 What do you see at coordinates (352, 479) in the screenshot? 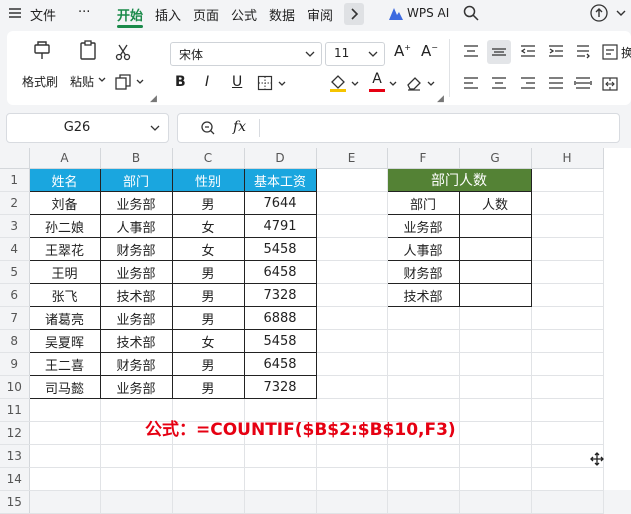
I see `cell-e14` at bounding box center [352, 479].